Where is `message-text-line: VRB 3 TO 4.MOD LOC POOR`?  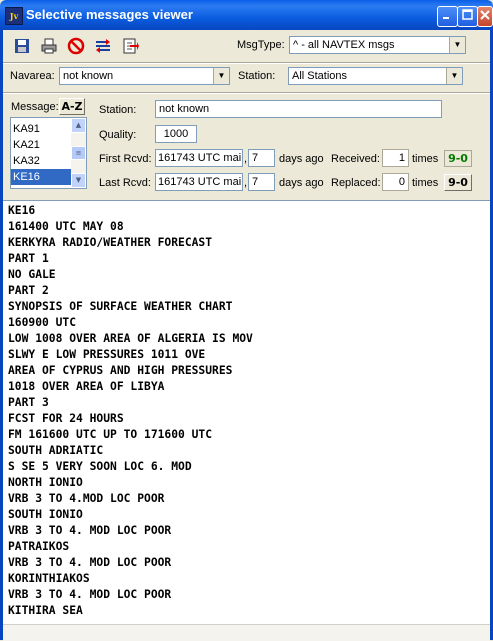
message-text-line: VRB 3 TO 4.MOD LOC POOR is located at coordinates (86, 498).